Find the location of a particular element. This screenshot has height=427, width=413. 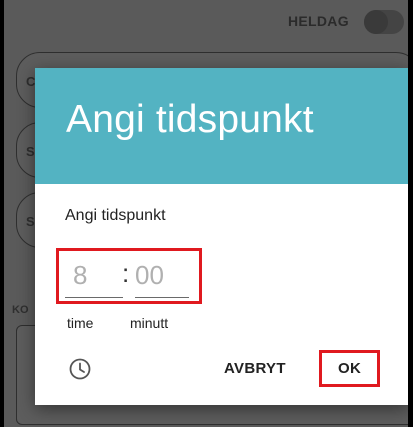

minute-input: 00 is located at coordinates (162, 277).